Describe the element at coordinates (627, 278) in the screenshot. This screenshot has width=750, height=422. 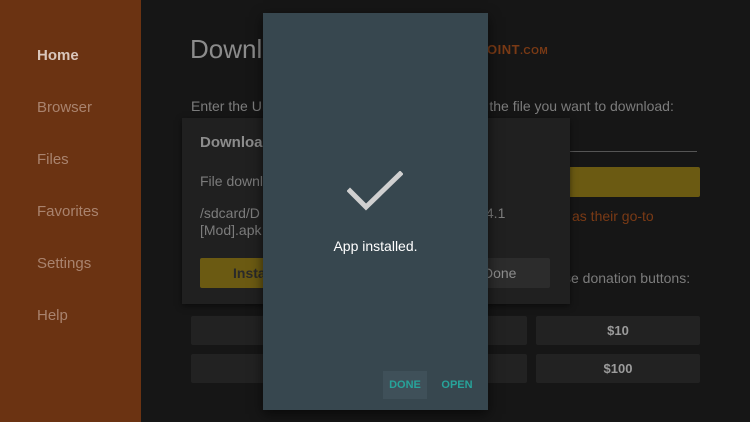
I see `donation-prompt: se donation buttons:` at that location.